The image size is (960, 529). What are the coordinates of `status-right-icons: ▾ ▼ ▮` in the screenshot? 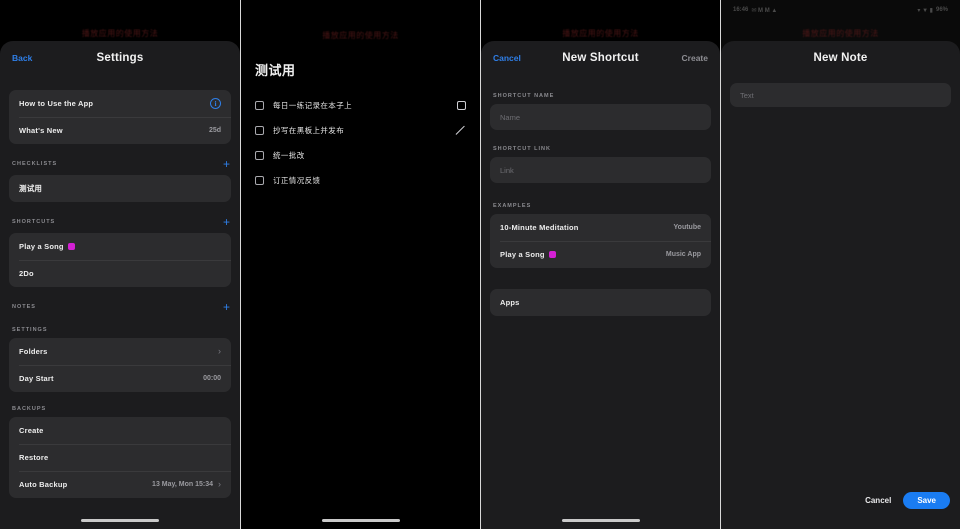 It's located at (925, 10).